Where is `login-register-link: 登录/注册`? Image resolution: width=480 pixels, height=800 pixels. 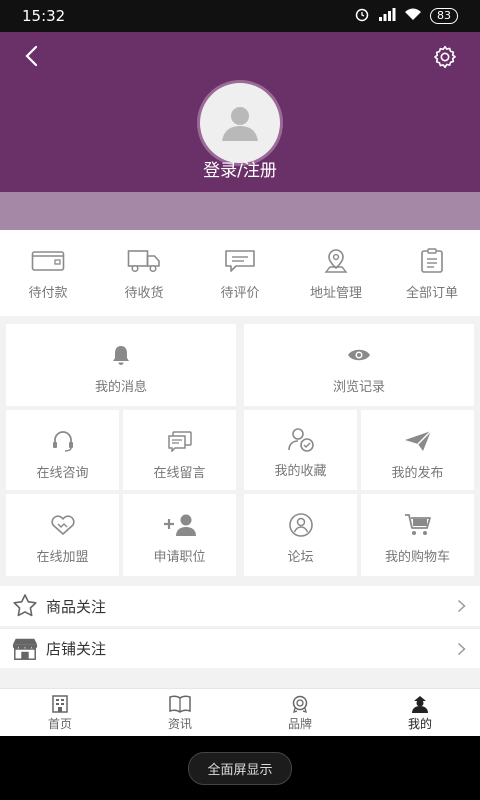
login-register-link: 登录/注册 is located at coordinates (240, 168).